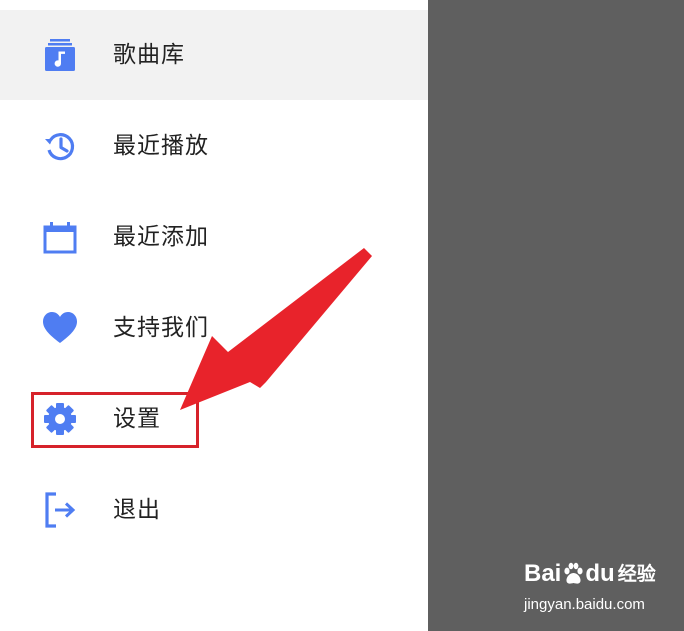 This screenshot has height=631, width=684. Describe the element at coordinates (636, 573) in the screenshot. I see `jingyan-logo-text: 经验` at that location.